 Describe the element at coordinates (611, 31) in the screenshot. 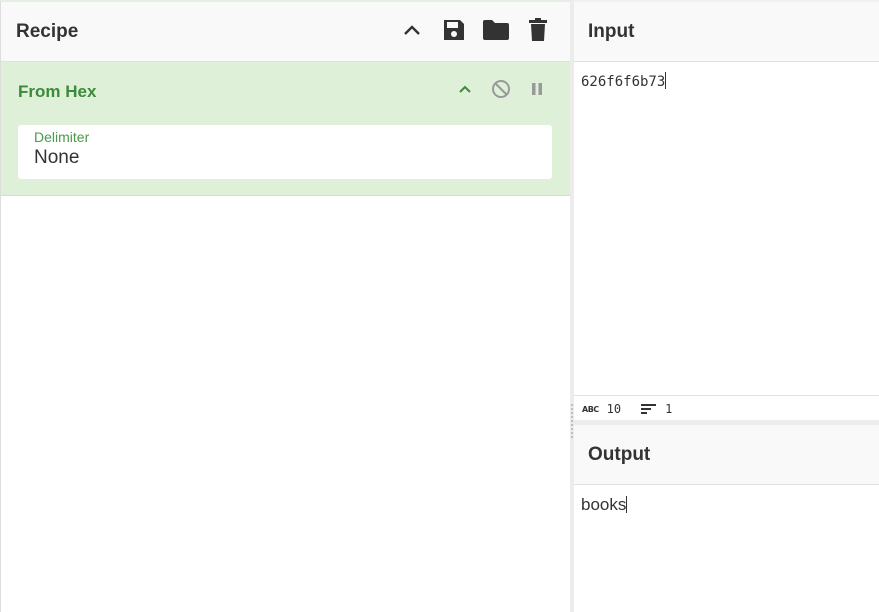

I see `input-title: Input` at that location.